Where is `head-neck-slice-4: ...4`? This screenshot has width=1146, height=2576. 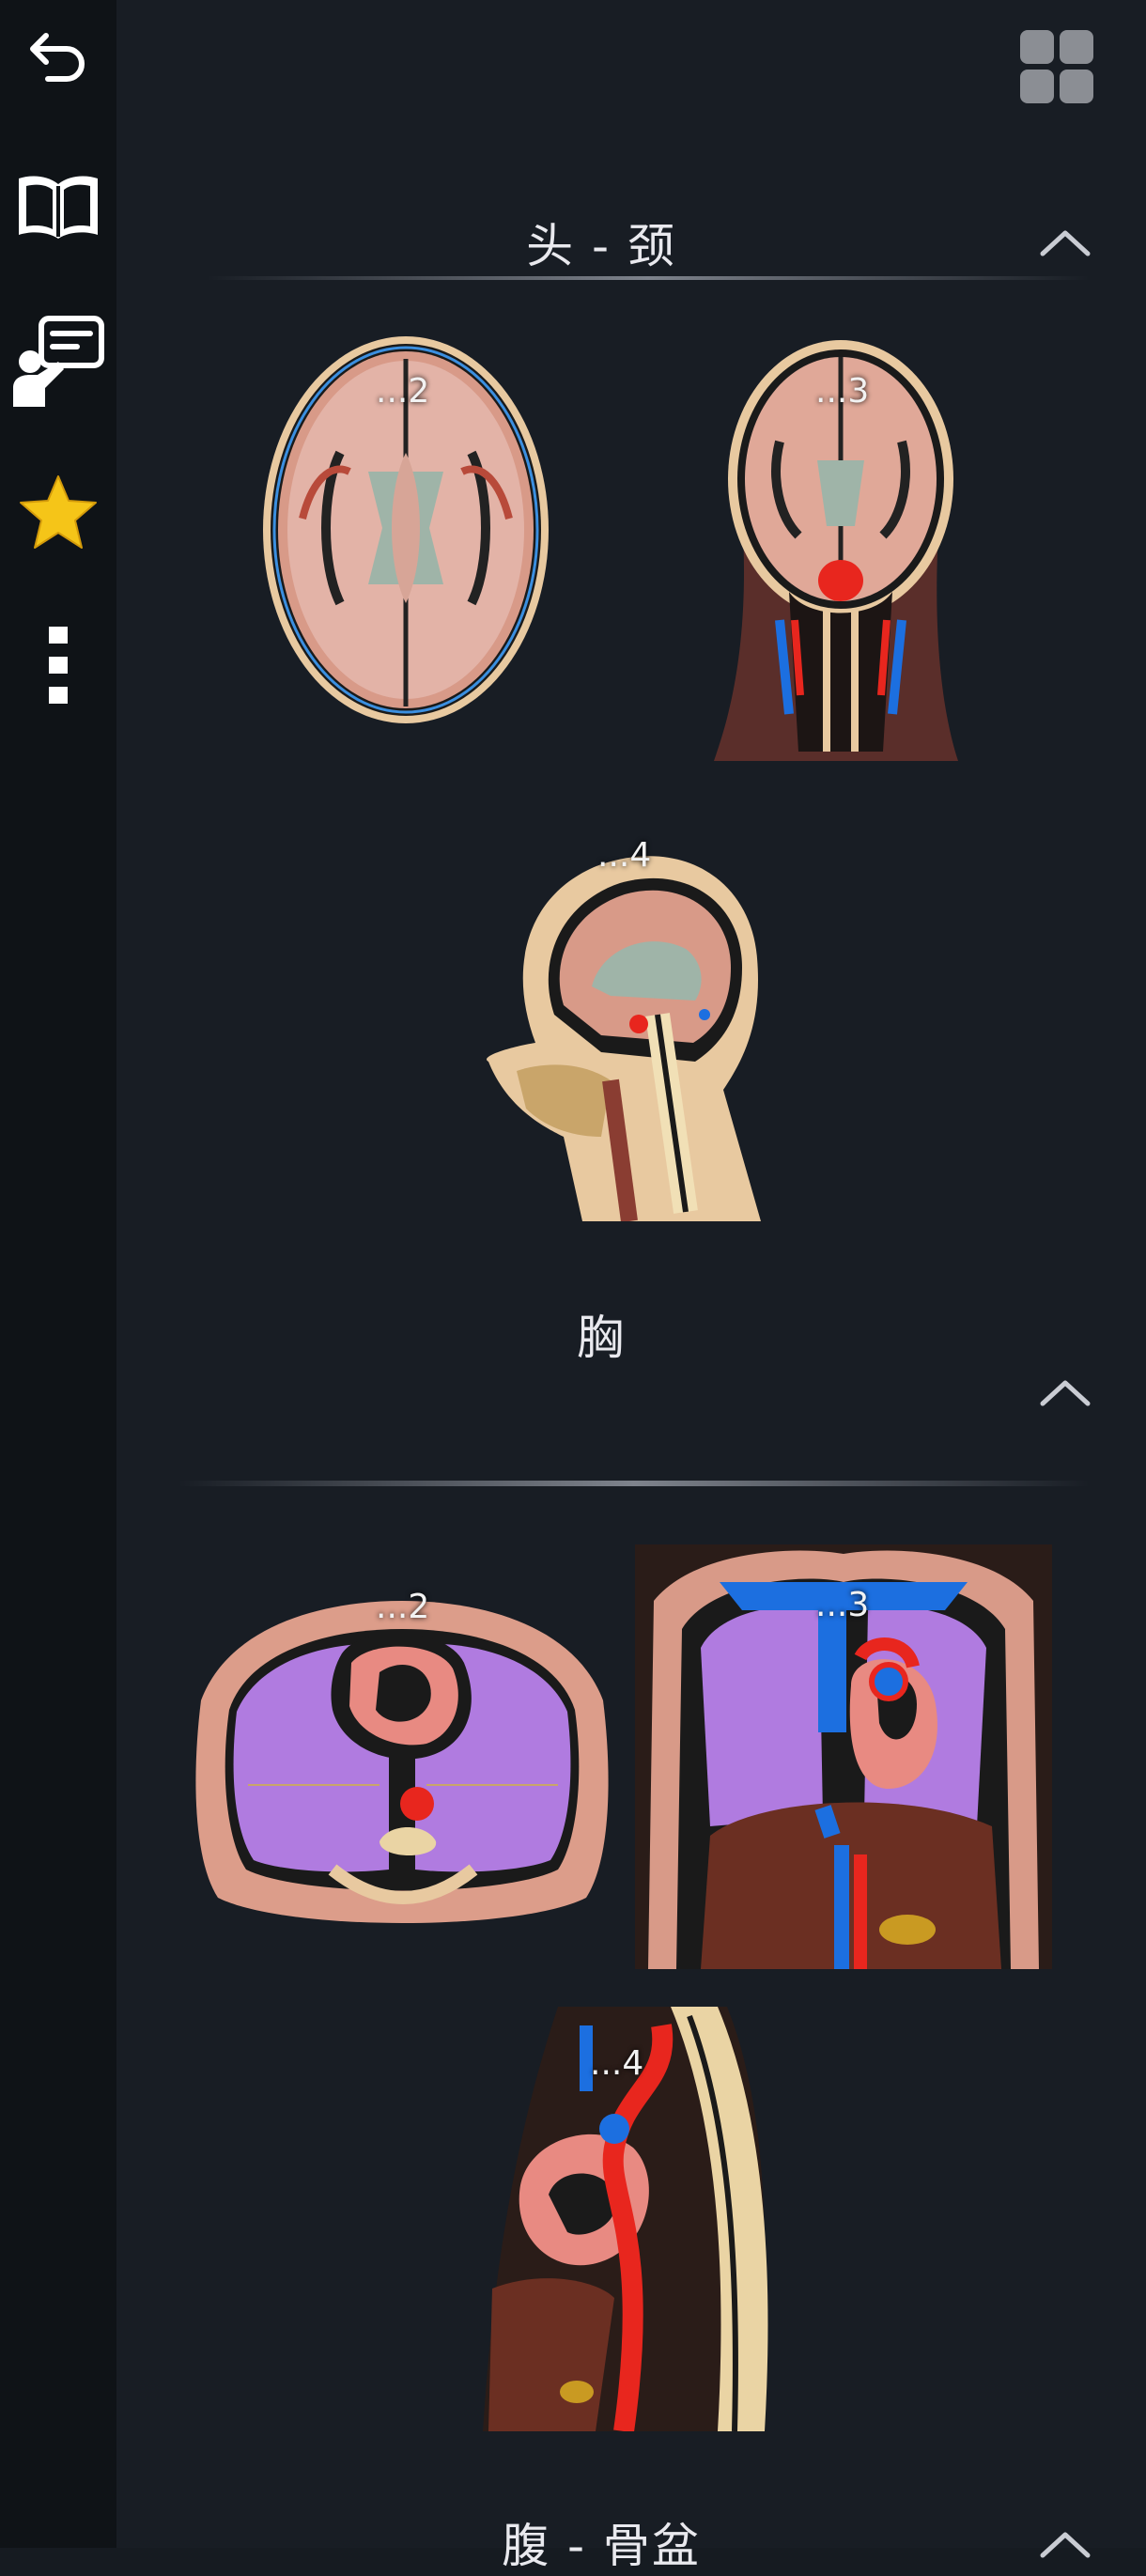
head-neck-slice-4: ...4 is located at coordinates (627, 1025).